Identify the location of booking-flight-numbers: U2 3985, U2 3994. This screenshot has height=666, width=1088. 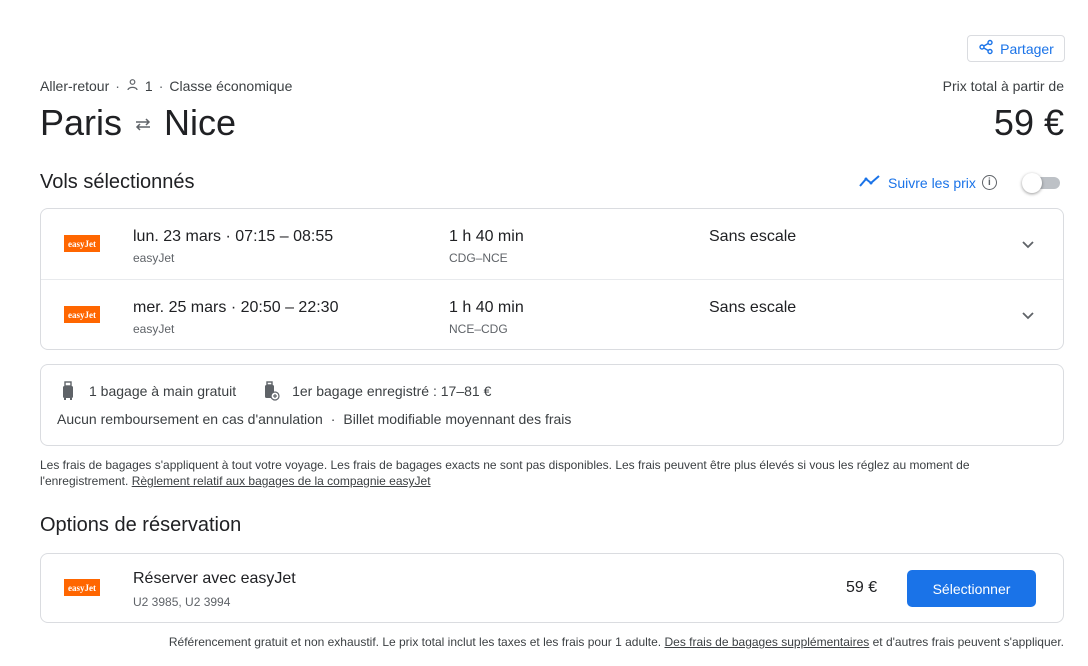
(182, 602).